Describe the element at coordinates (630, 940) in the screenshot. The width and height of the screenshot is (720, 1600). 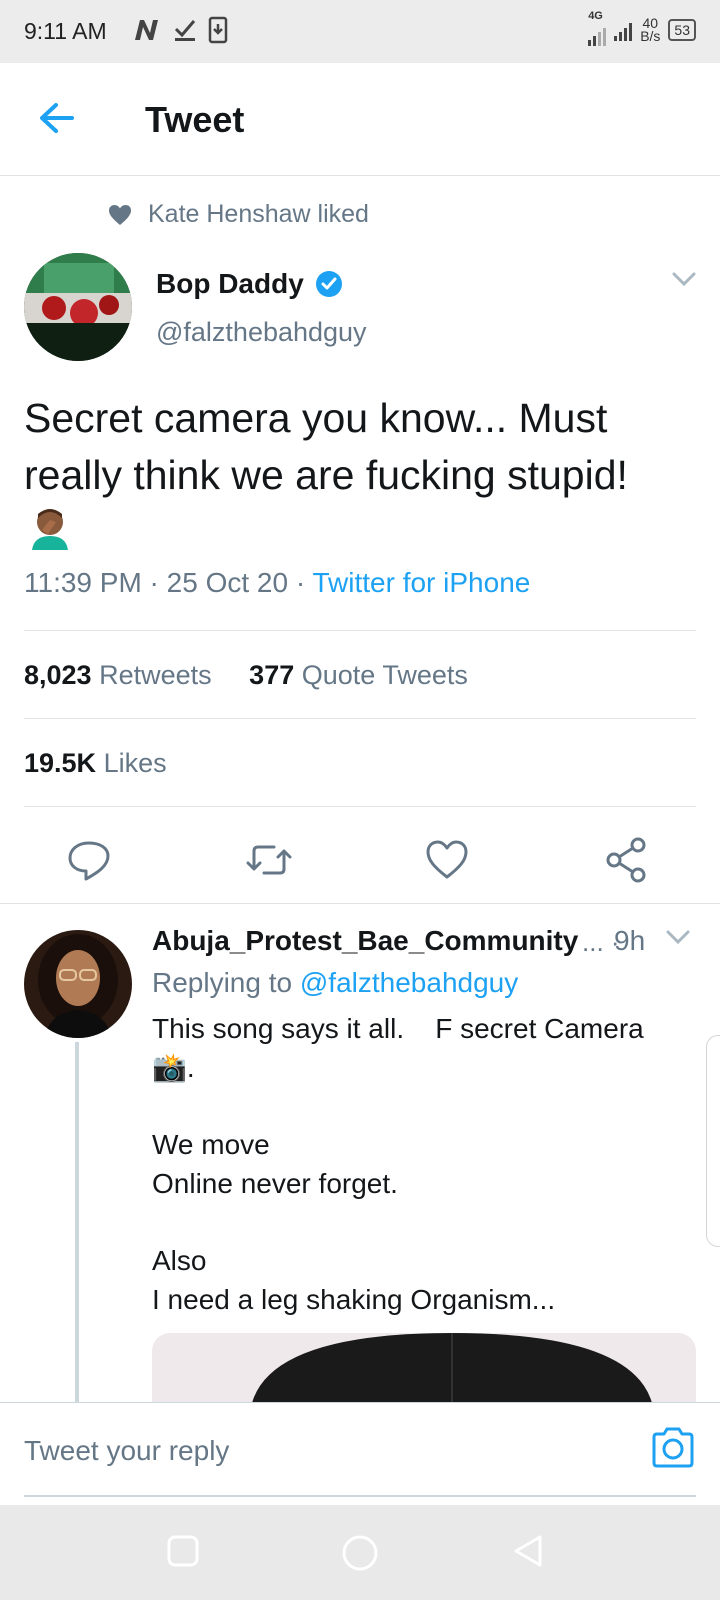
I see `reply-time: 9h` at that location.